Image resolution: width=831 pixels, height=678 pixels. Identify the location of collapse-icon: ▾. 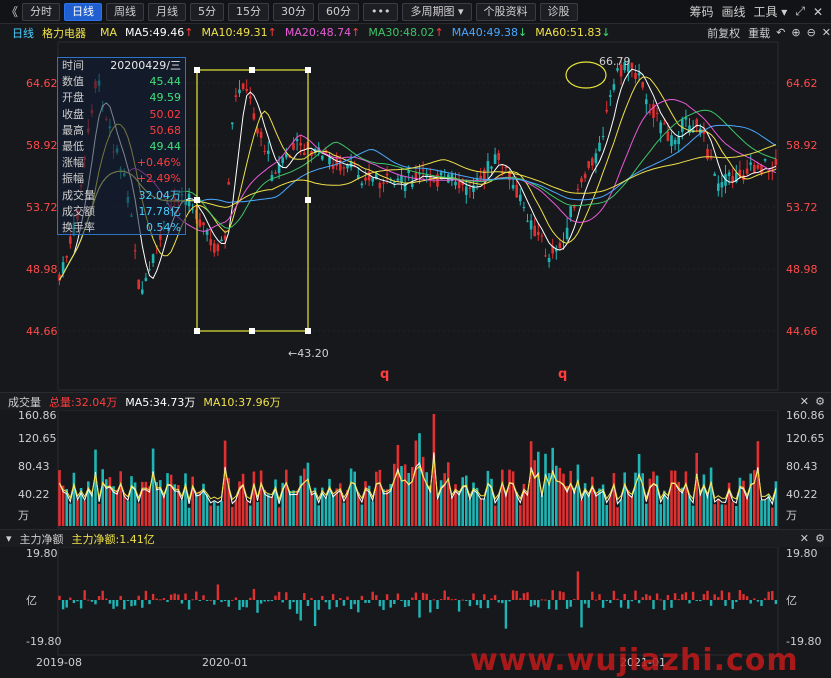
(9, 538).